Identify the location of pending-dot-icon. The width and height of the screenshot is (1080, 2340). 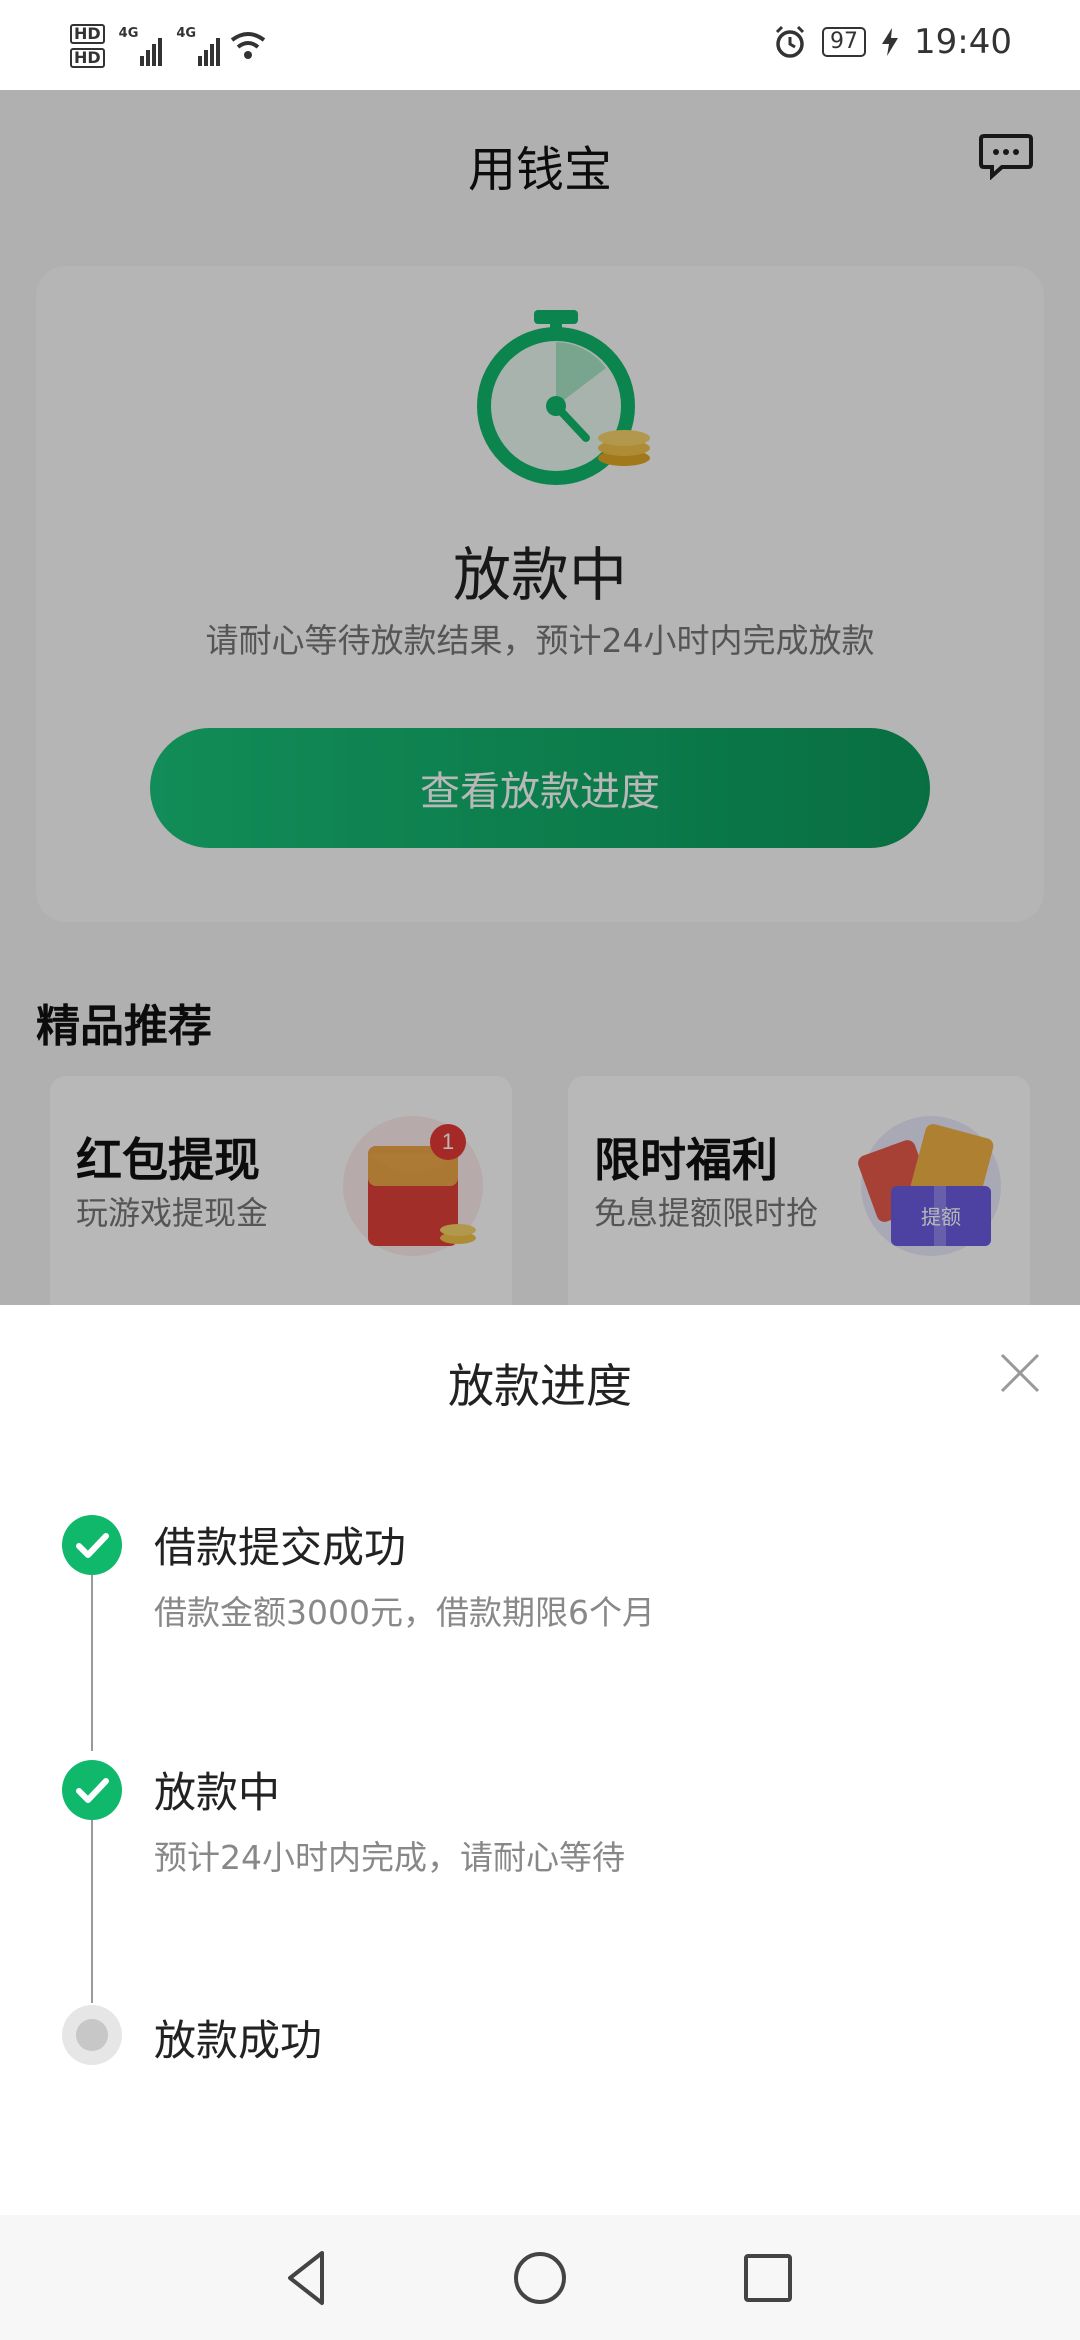
(92, 2035).